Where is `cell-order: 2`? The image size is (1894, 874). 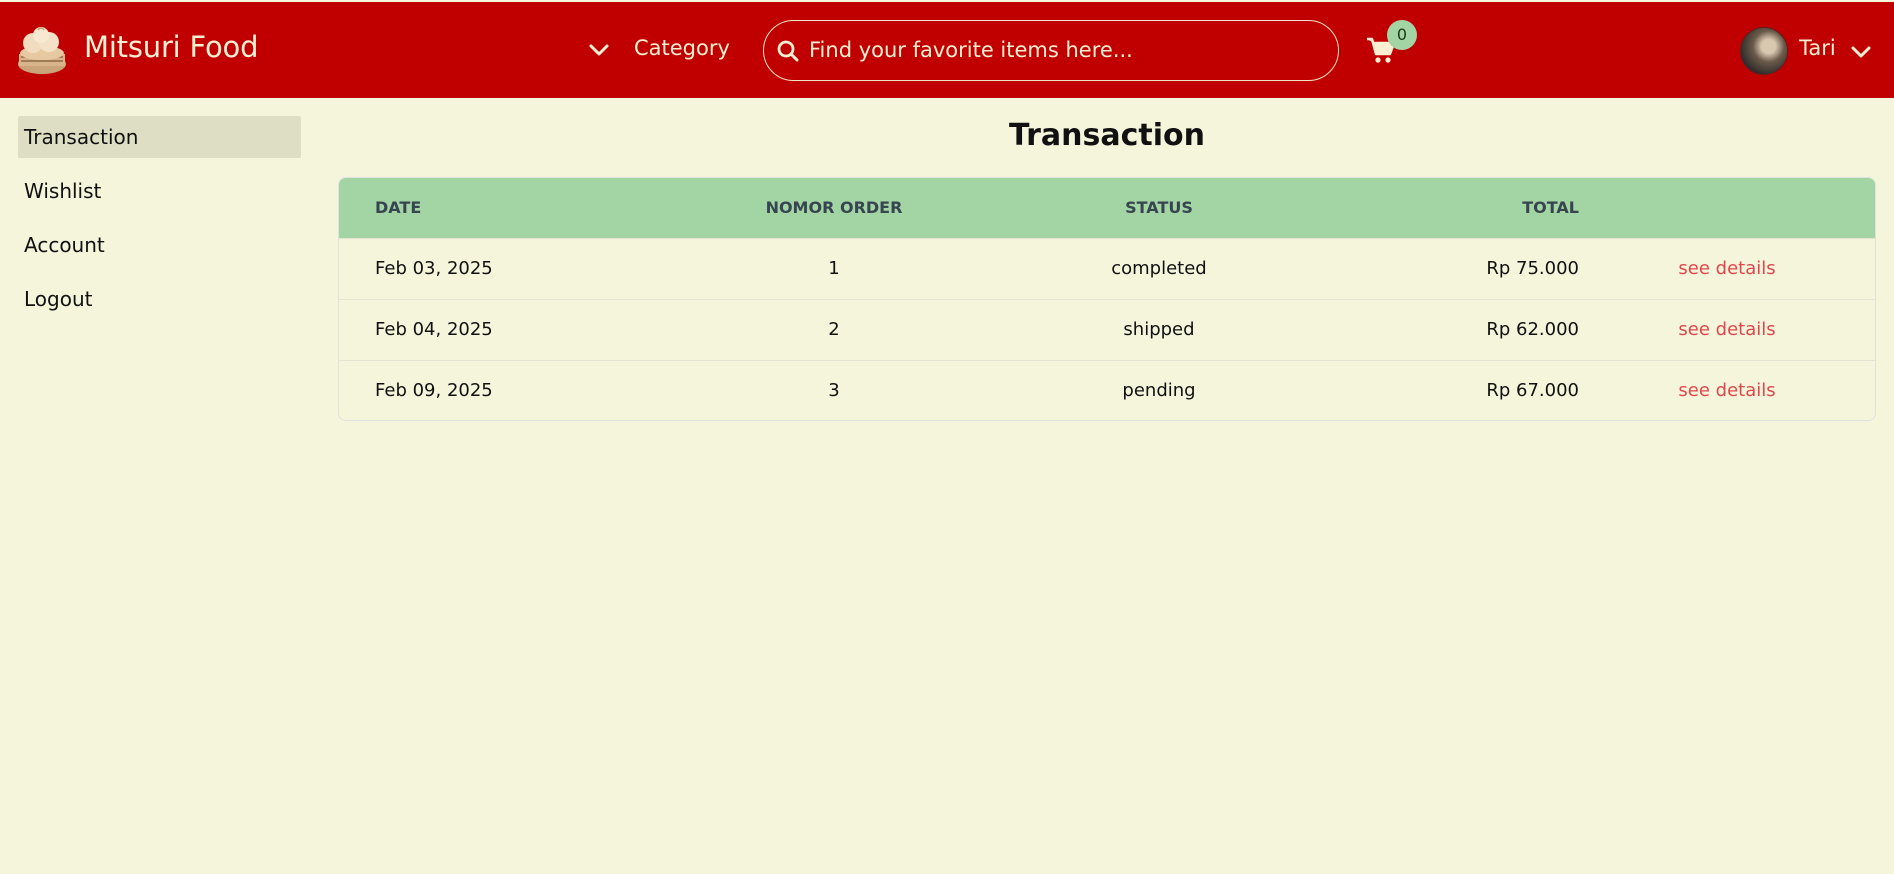 cell-order: 2 is located at coordinates (834, 329).